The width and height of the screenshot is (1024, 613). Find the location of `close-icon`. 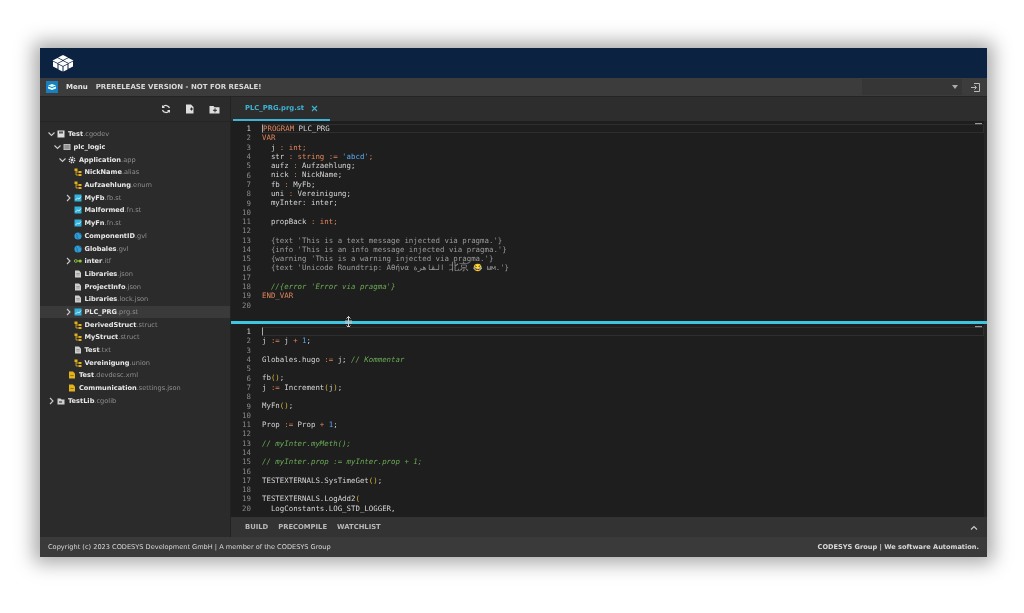

close-icon is located at coordinates (315, 108).